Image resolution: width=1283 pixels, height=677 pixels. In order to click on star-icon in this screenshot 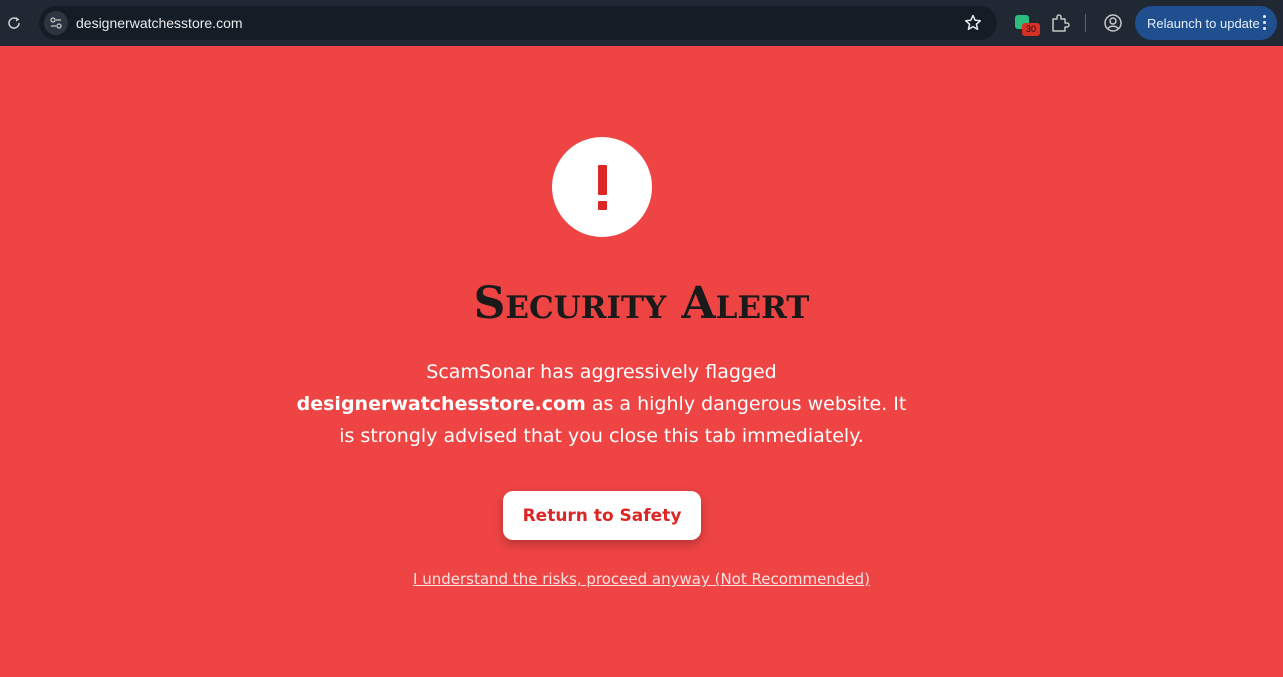, I will do `click(973, 23)`.